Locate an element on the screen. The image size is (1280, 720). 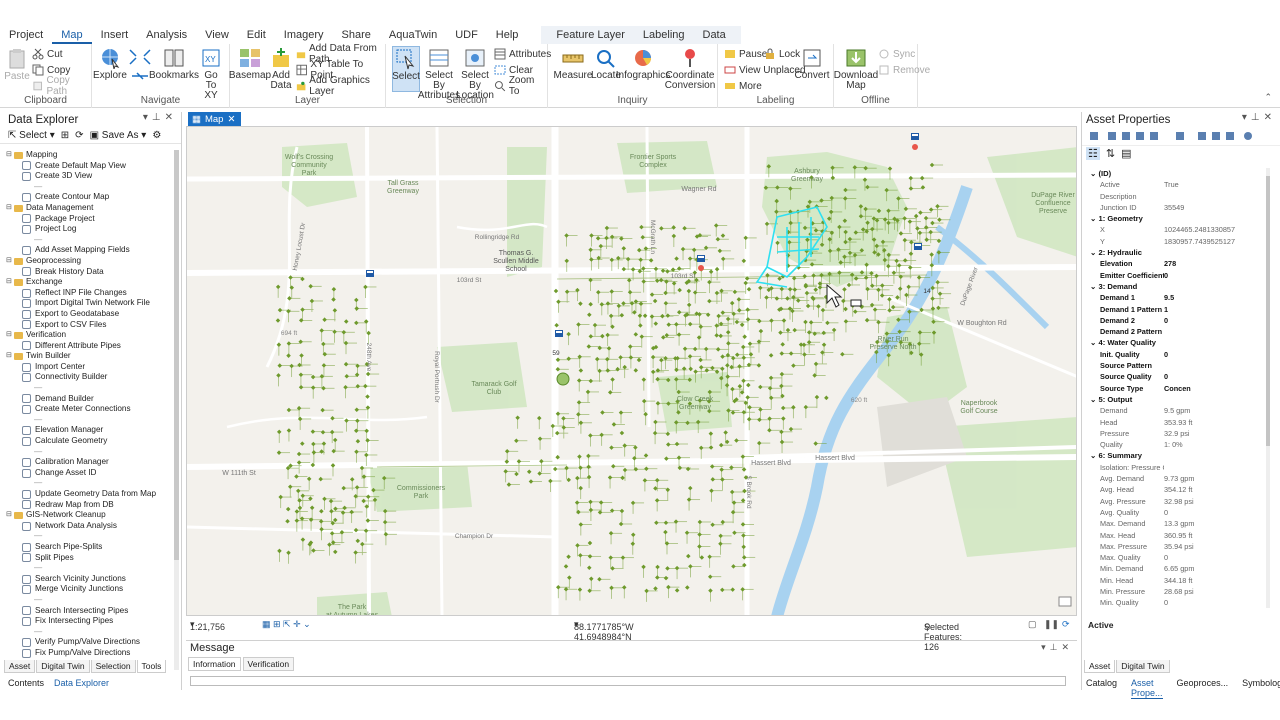
basemap-button: Basemap is located at coordinates (250, 64).